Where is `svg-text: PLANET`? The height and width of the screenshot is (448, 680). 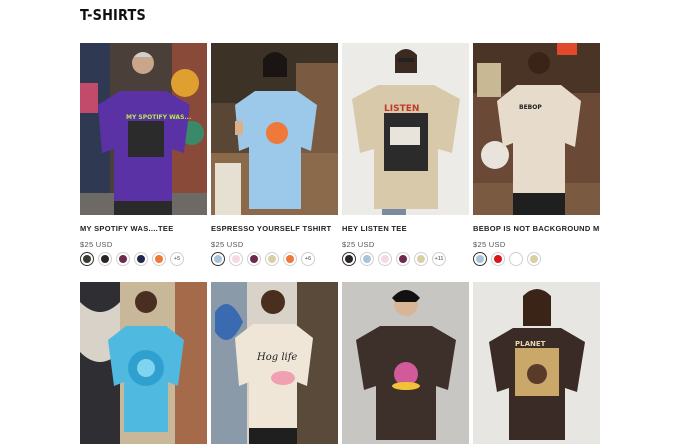 svg-text: PLANET is located at coordinates (530, 344).